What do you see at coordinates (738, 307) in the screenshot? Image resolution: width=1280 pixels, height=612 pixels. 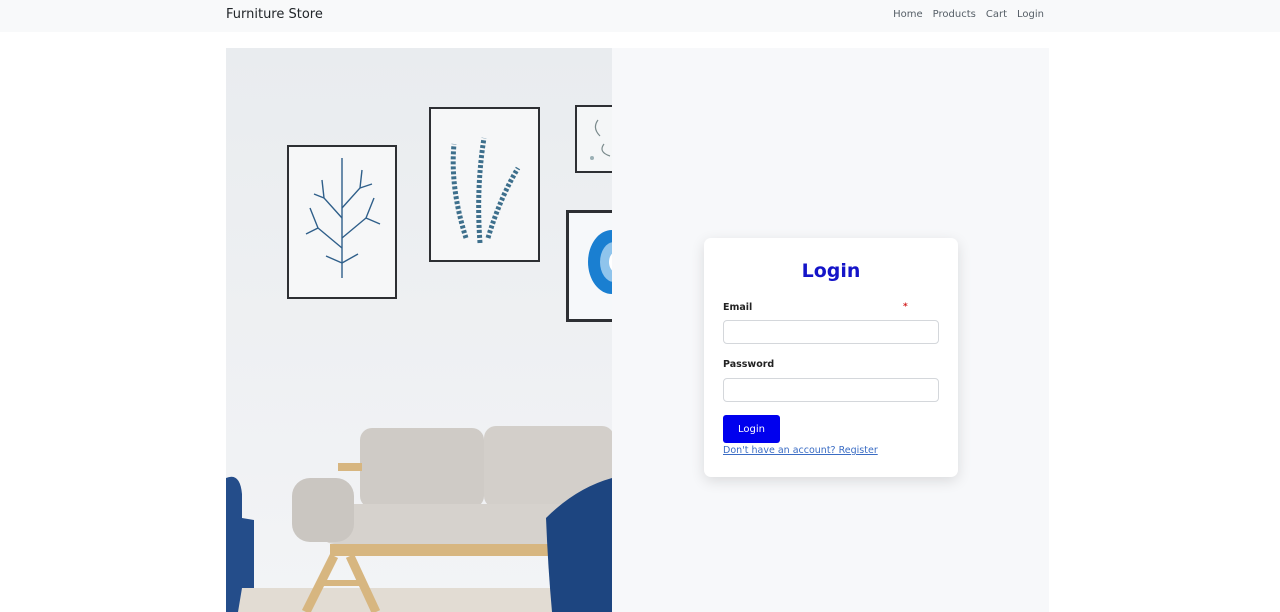 I see `email-label: Email` at bounding box center [738, 307].